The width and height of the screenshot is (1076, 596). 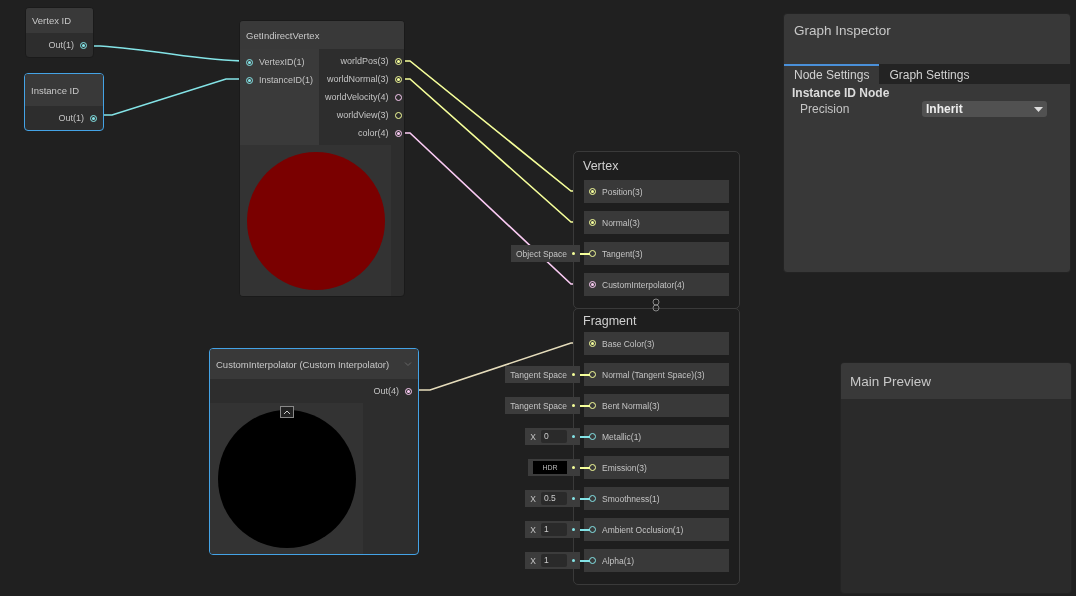 What do you see at coordinates (1038, 109) in the screenshot?
I see `caret-icon` at bounding box center [1038, 109].